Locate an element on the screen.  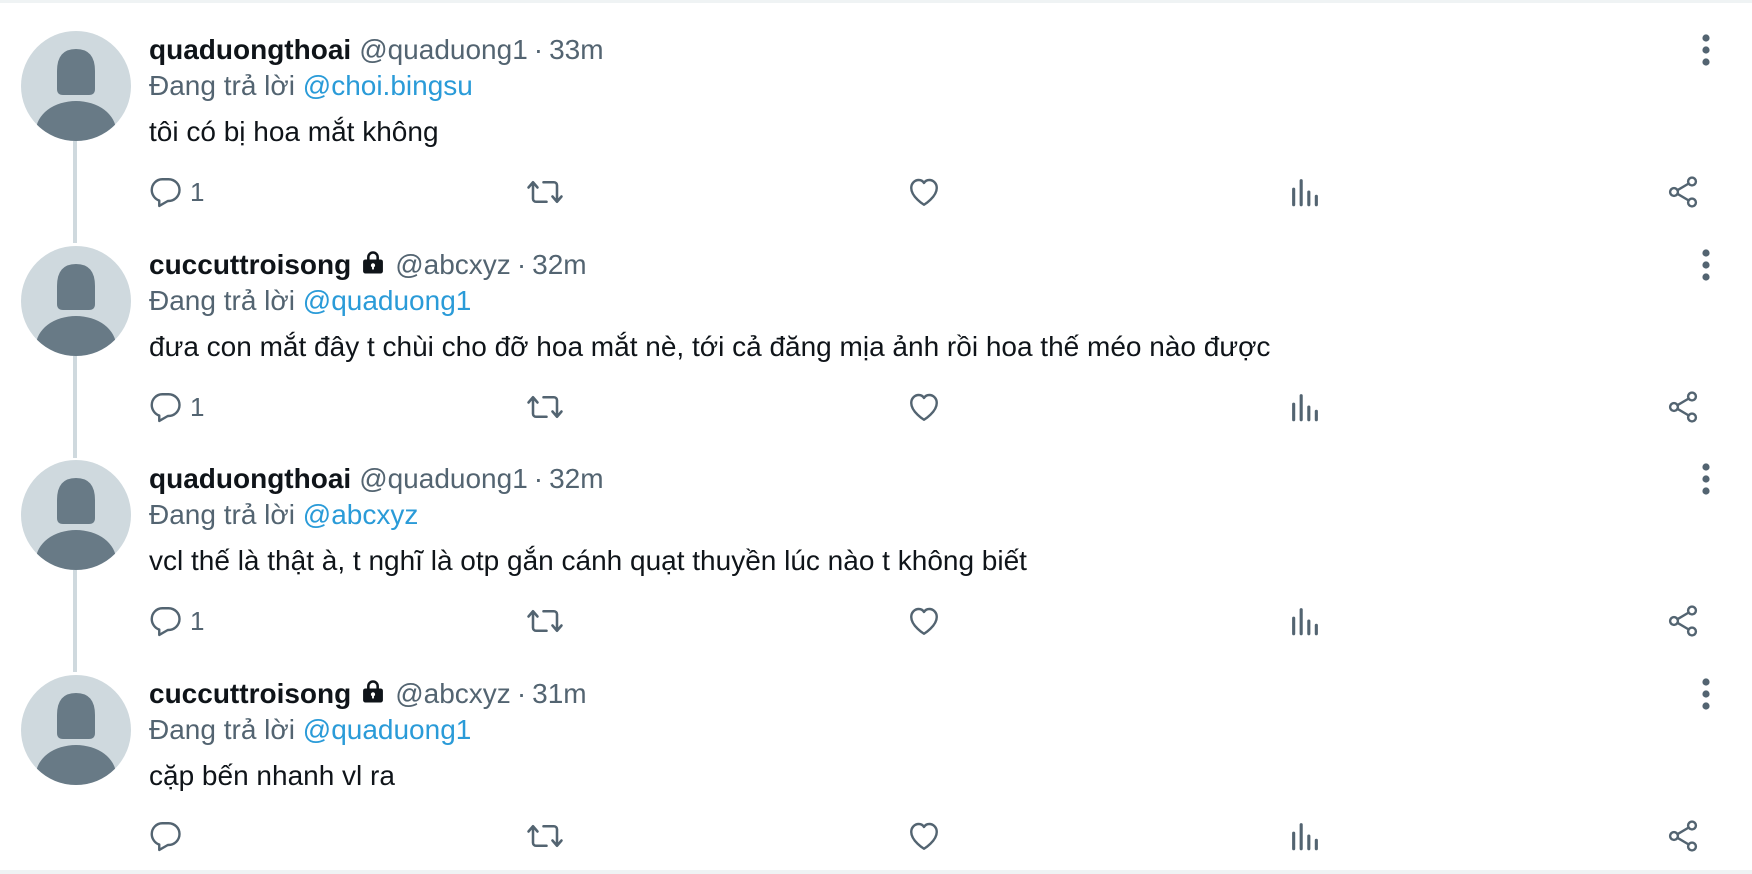
tweet-text: cặp bến nhanh vl ra is located at coordinates (272, 775).